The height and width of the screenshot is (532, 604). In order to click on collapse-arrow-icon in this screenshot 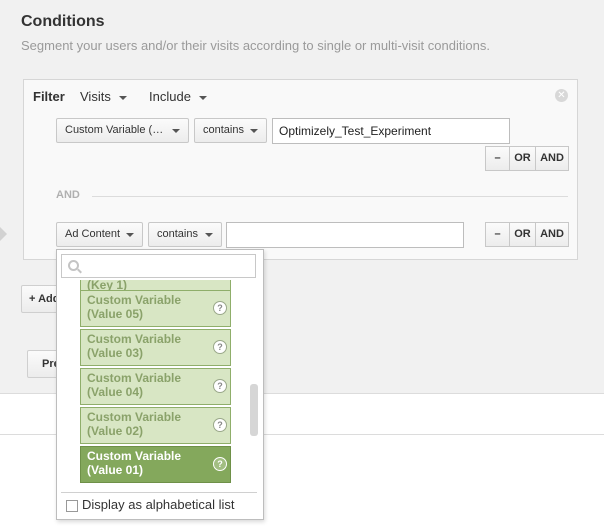, I will do `click(3, 234)`.